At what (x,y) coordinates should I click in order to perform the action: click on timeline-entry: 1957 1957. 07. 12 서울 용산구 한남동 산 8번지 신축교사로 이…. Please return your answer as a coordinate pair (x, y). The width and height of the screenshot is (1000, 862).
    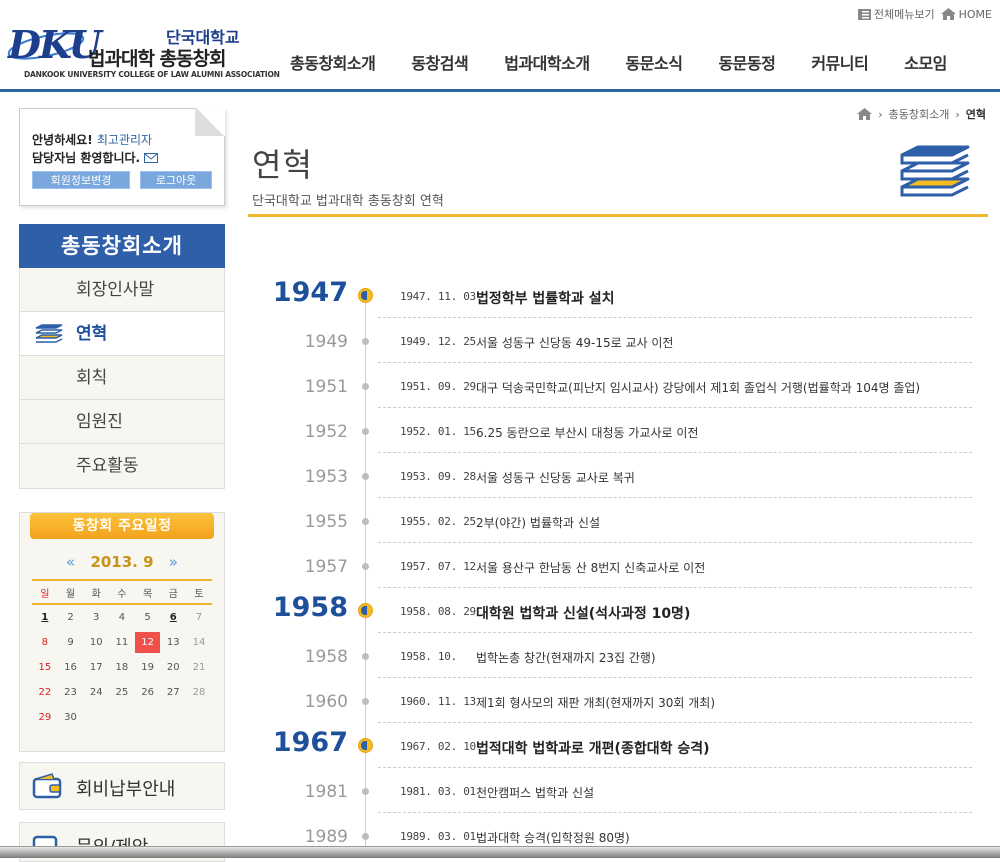
    Looking at the image, I should click on (616, 565).